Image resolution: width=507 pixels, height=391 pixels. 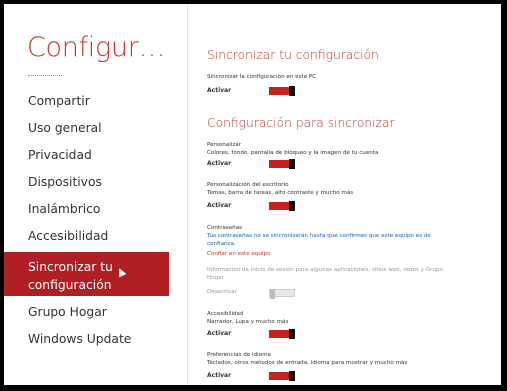 What do you see at coordinates (219, 205) in the screenshot?
I see `desktop-state: Activar` at bounding box center [219, 205].